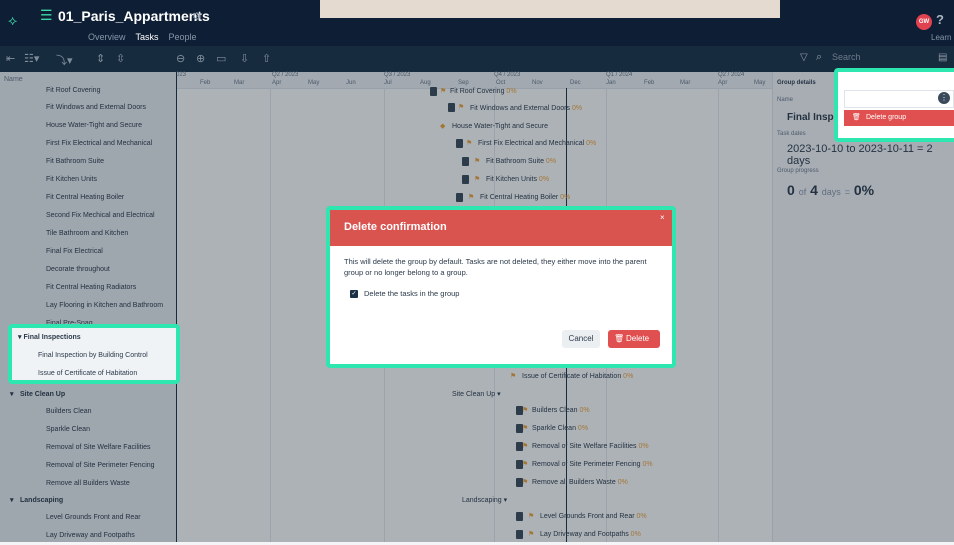 The image size is (954, 545). What do you see at coordinates (924, 22) in the screenshot?
I see `avatar: GW` at bounding box center [924, 22].